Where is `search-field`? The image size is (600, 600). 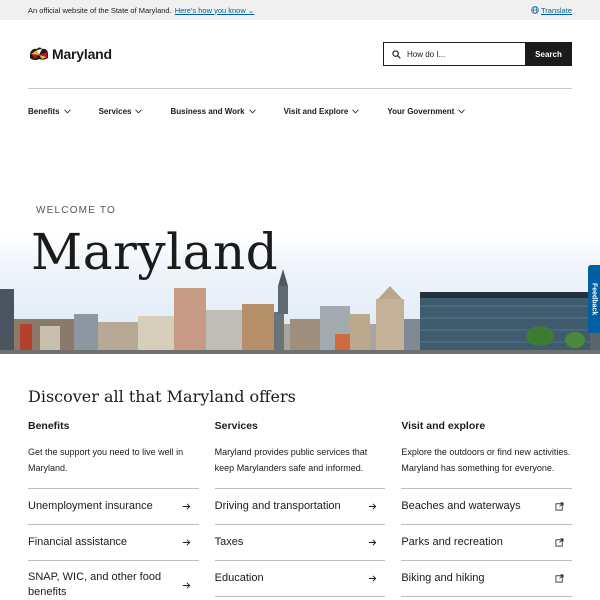
search-field is located at coordinates (454, 54).